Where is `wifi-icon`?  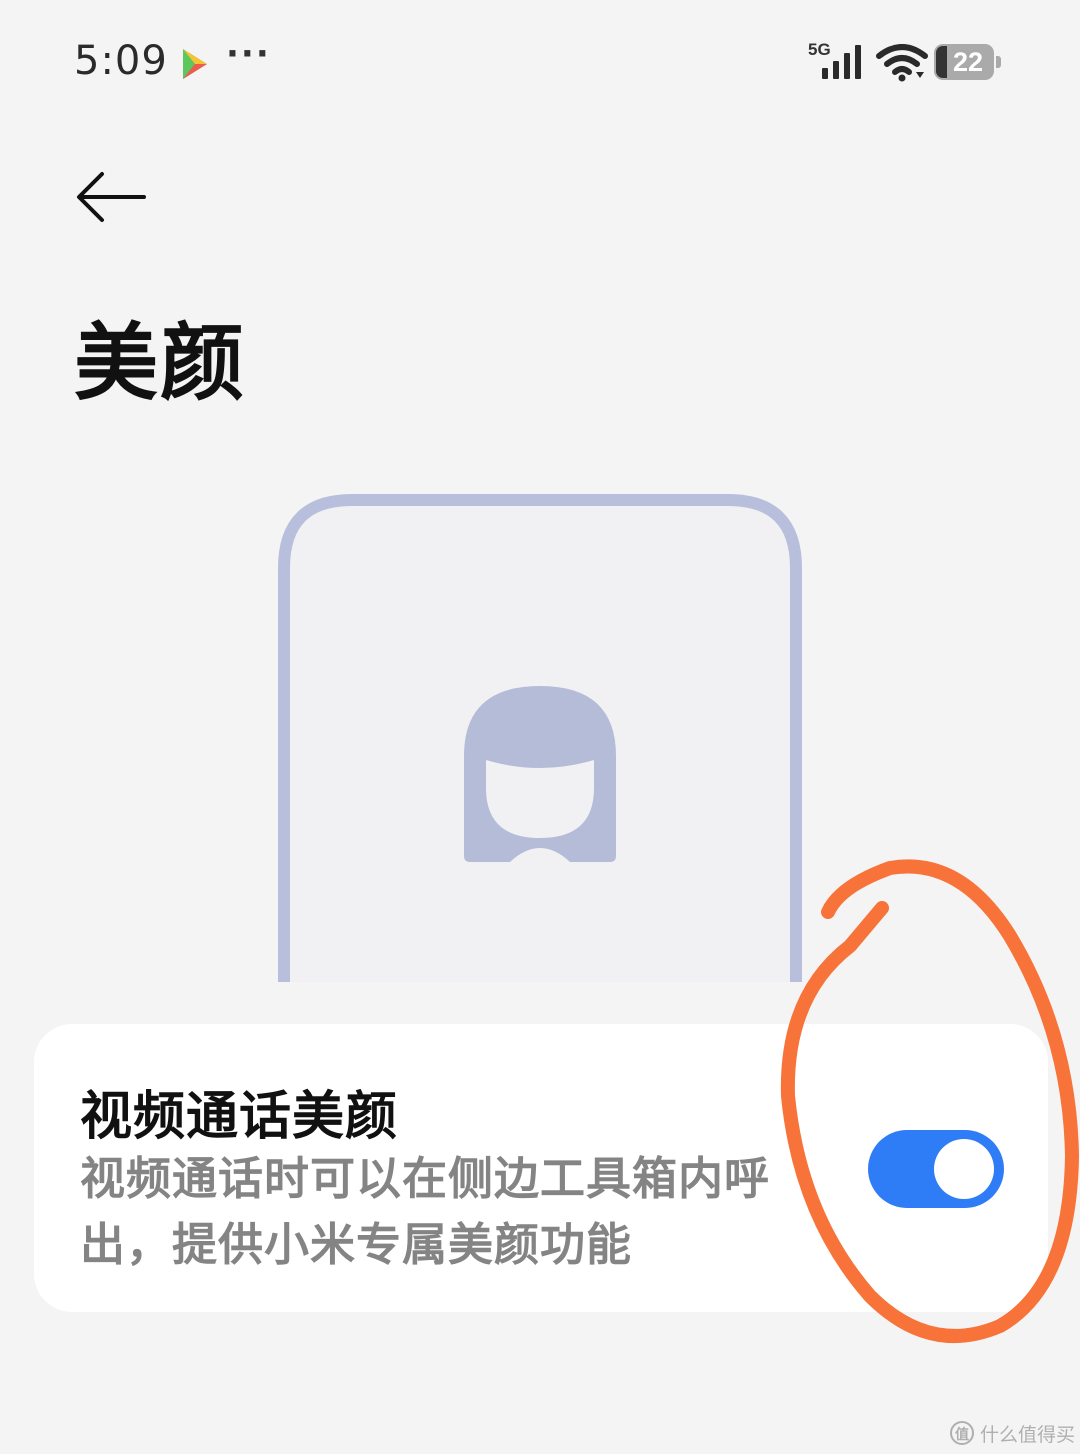
wifi-icon is located at coordinates (902, 63).